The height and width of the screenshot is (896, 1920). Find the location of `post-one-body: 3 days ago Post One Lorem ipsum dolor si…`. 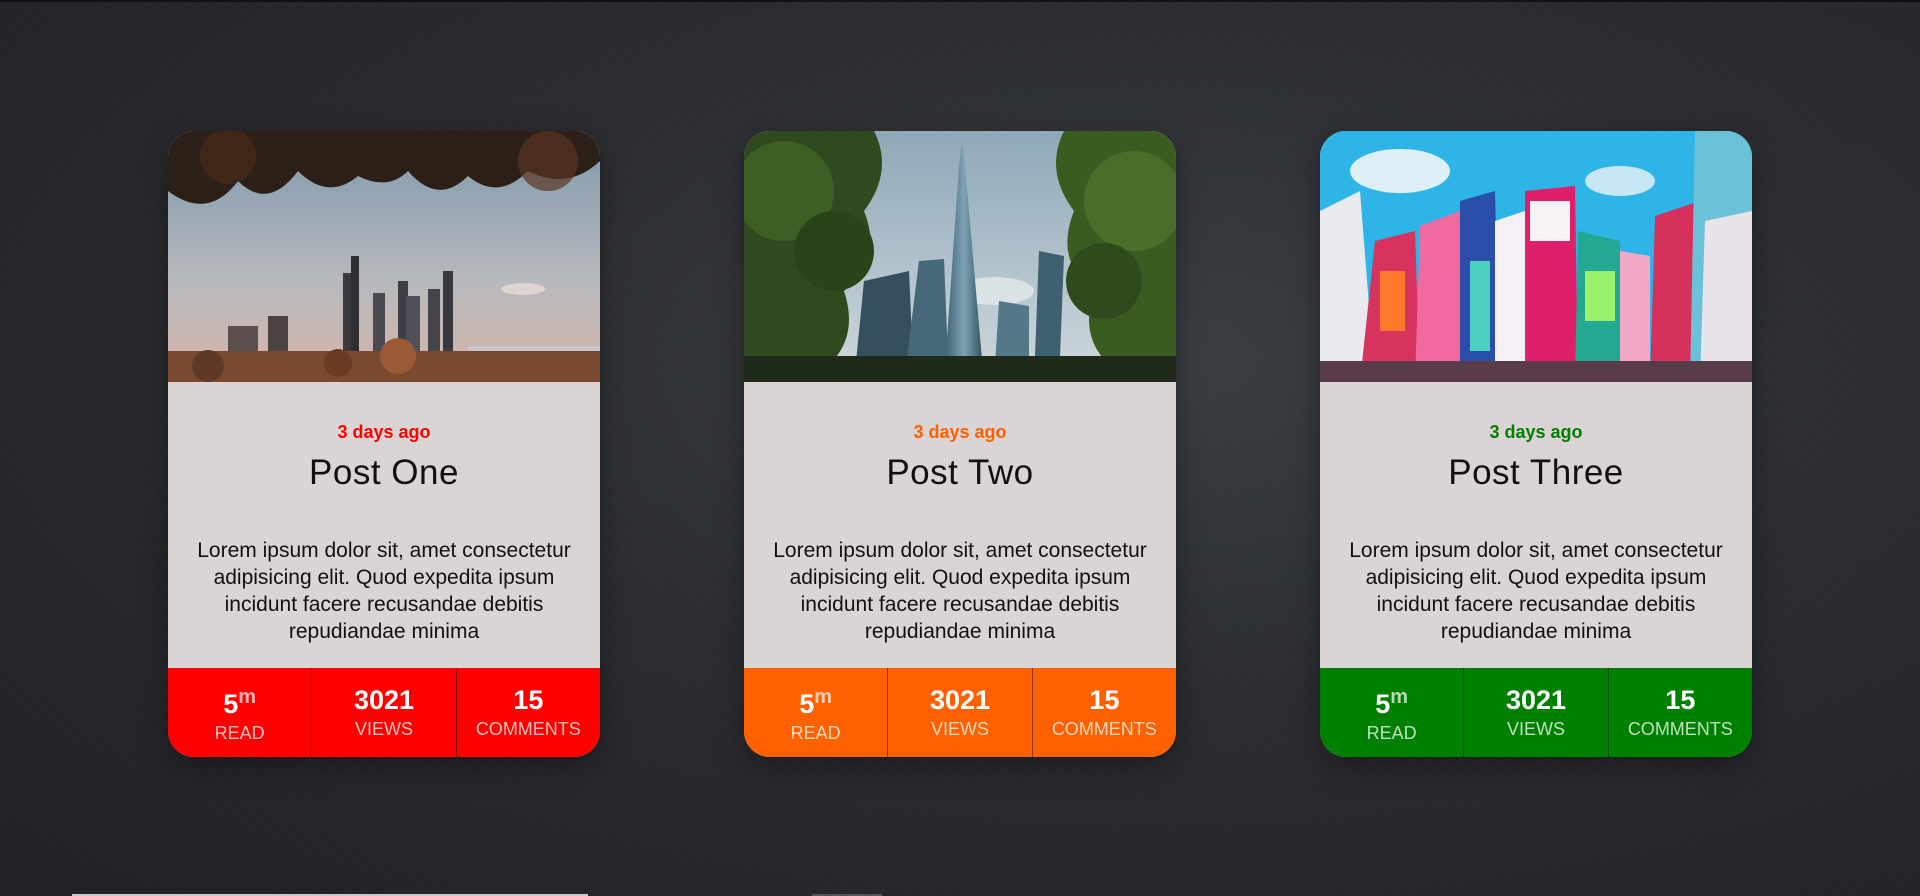

post-one-body: 3 days ago Post One Lorem ipsum dolor si… is located at coordinates (384, 525).